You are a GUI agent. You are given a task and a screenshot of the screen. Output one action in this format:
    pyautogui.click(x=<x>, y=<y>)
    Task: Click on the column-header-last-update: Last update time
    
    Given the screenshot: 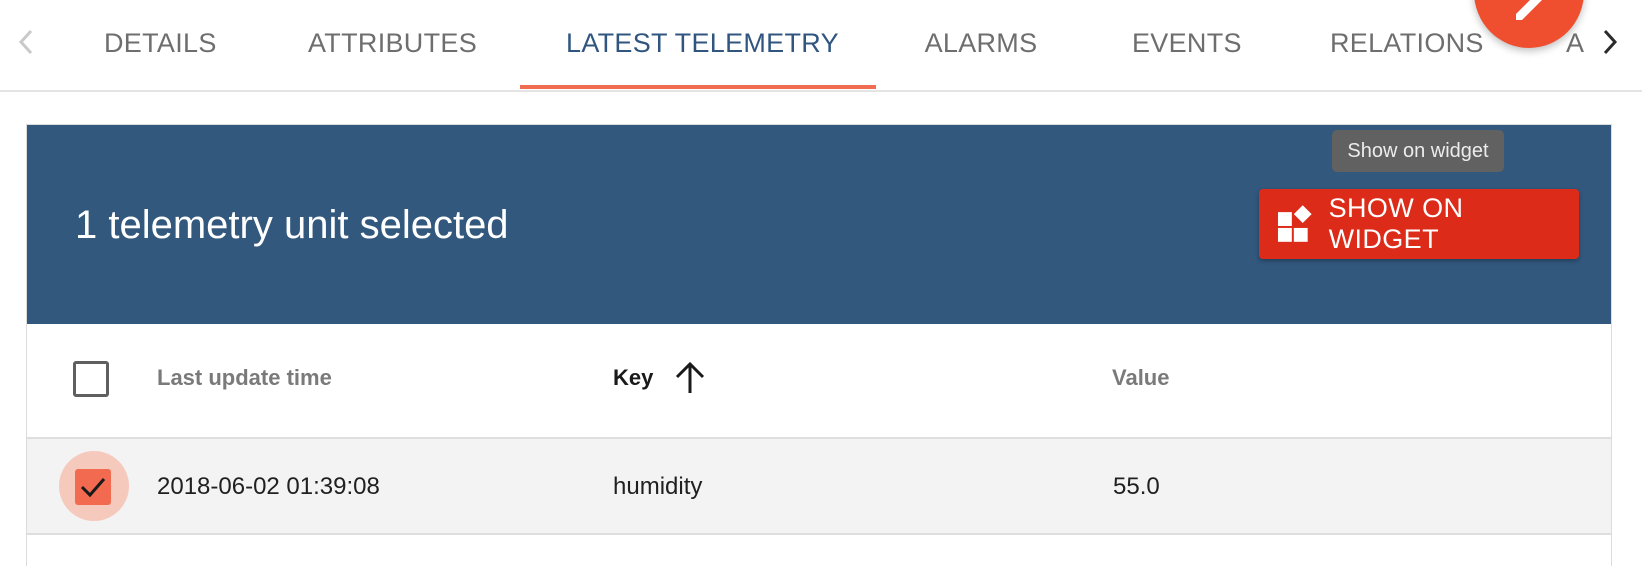 What is the action you would take?
    pyautogui.click(x=244, y=378)
    